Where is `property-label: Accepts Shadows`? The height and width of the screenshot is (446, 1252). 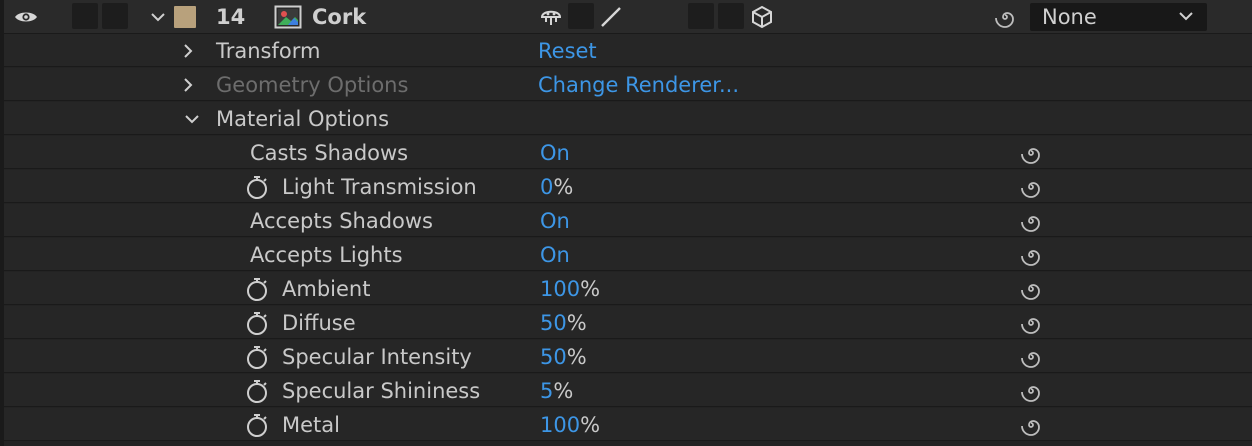 property-label: Accepts Shadows is located at coordinates (341, 220).